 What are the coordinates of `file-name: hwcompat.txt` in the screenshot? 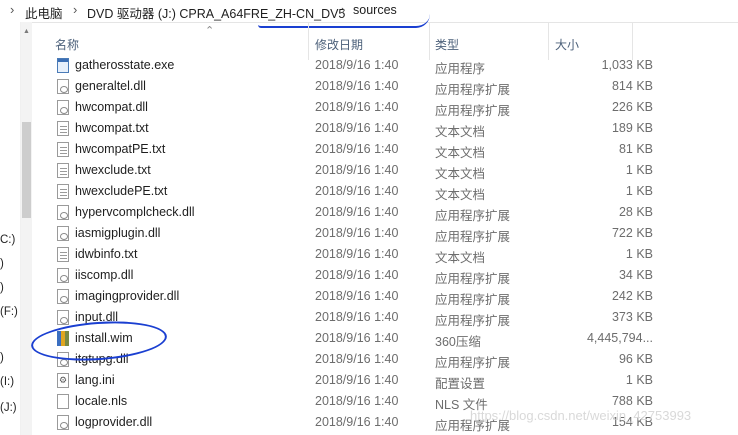 It's located at (112, 128).